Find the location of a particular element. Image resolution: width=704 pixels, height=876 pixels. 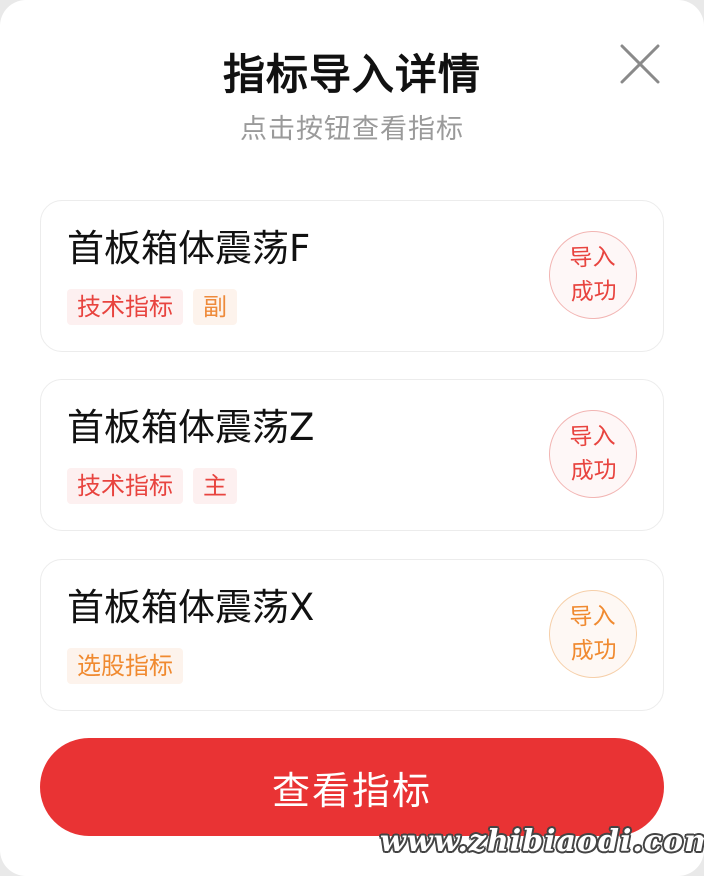

tag-type: 选股指标 is located at coordinates (125, 666).